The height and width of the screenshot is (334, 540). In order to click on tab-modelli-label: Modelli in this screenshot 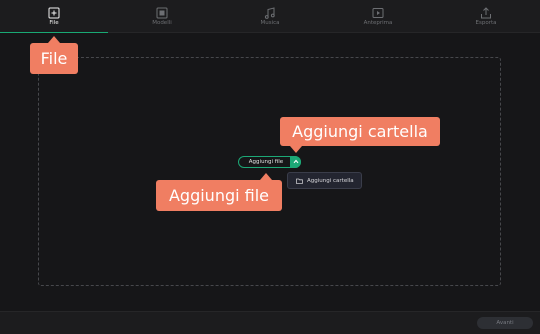, I will do `click(162, 23)`.